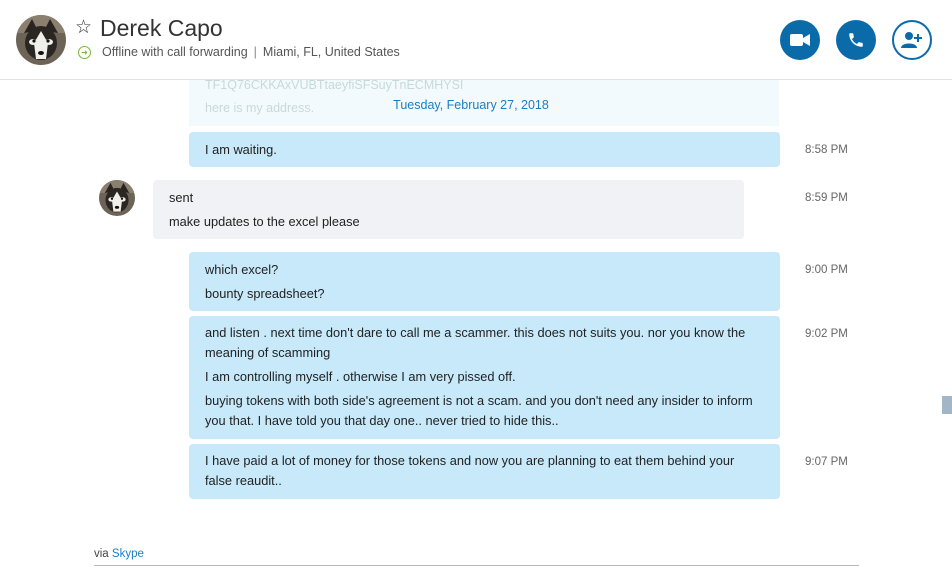  I want to click on via-skype-label: via Skype, so click(119, 554).